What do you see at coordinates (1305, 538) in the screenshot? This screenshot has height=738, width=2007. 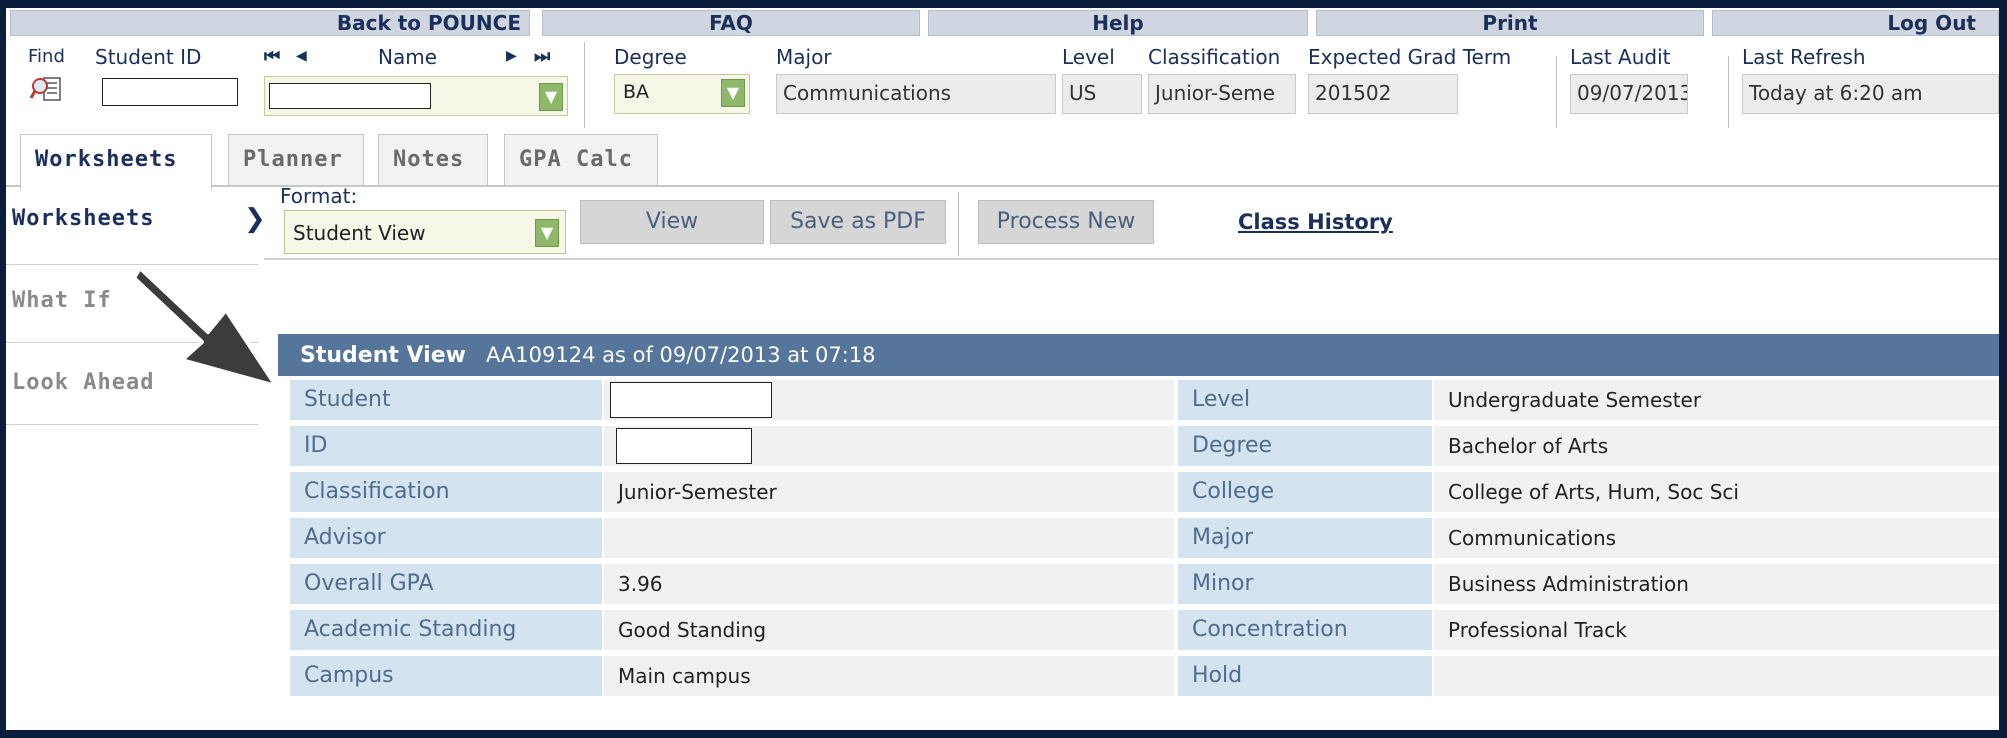 I see `label-major: Major` at bounding box center [1305, 538].